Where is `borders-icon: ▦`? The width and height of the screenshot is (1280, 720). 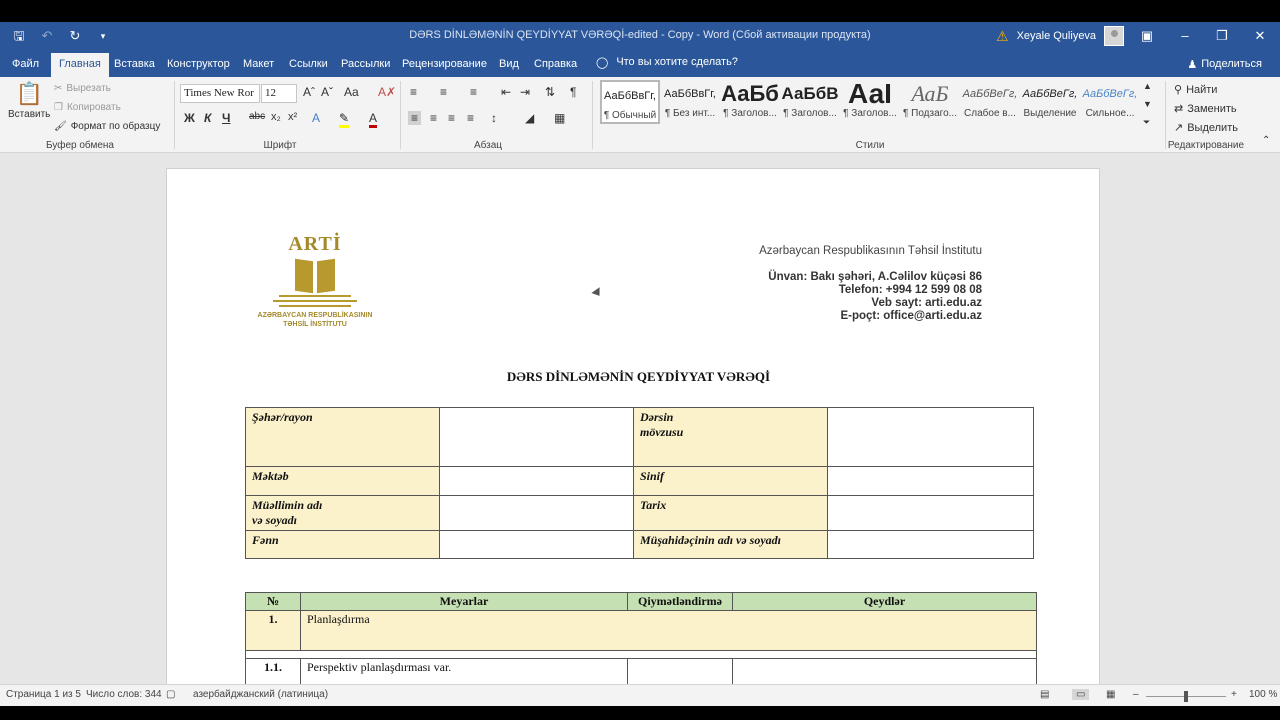 borders-icon: ▦ is located at coordinates (559, 118).